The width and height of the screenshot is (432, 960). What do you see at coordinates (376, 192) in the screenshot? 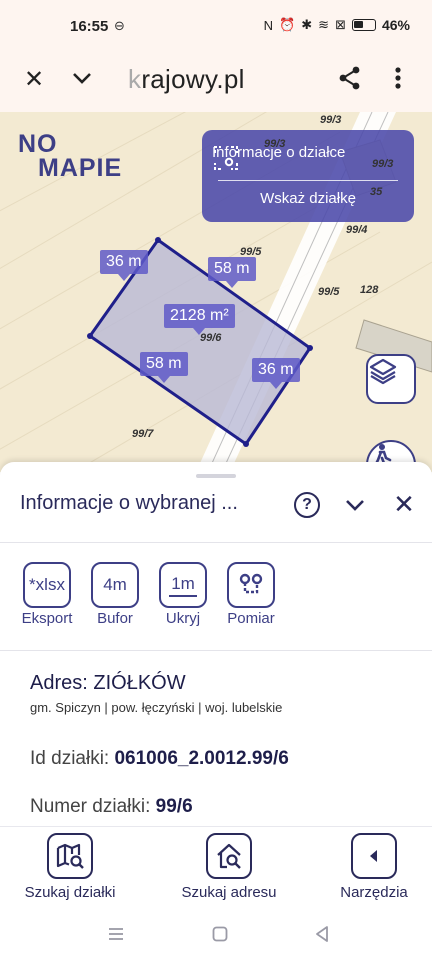
I see `parcel-number: 35` at bounding box center [376, 192].